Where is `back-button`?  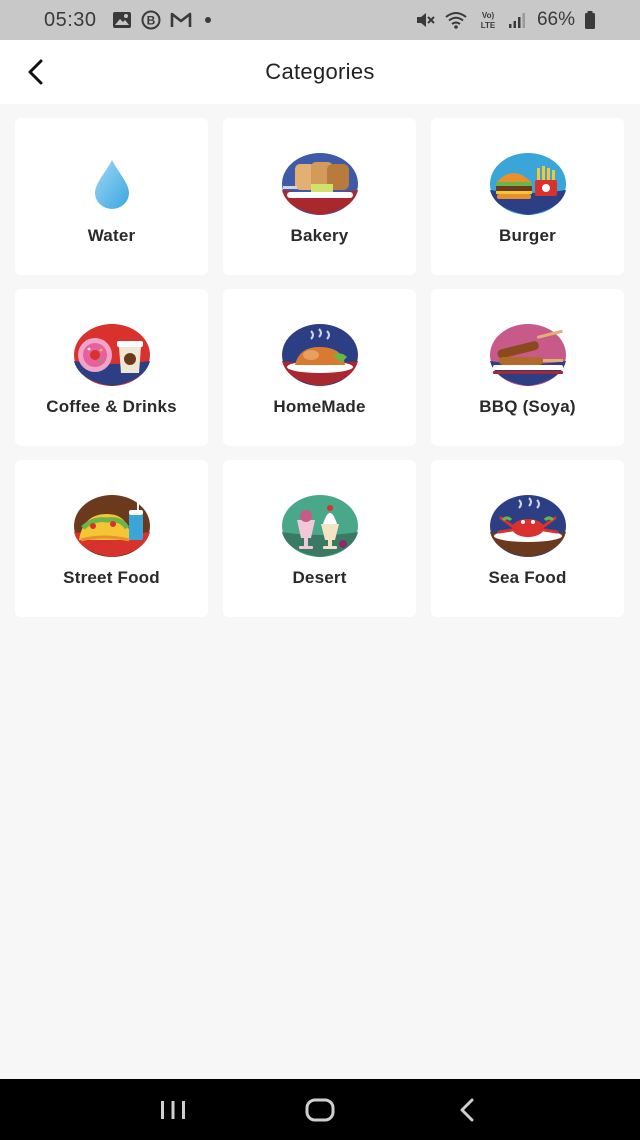
back-button is located at coordinates (36, 72).